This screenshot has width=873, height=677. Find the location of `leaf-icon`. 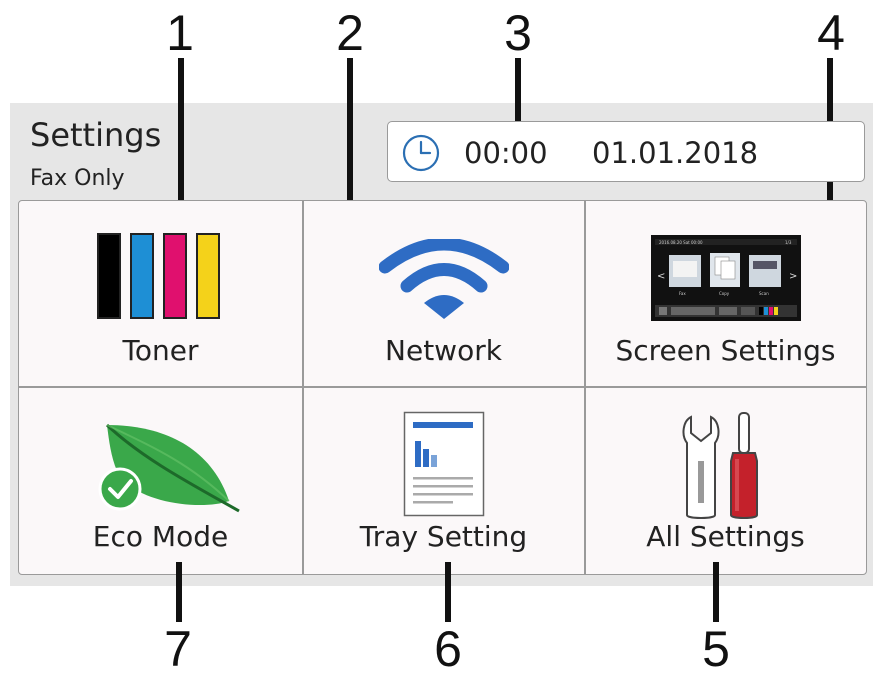

leaf-icon is located at coordinates (169, 468).